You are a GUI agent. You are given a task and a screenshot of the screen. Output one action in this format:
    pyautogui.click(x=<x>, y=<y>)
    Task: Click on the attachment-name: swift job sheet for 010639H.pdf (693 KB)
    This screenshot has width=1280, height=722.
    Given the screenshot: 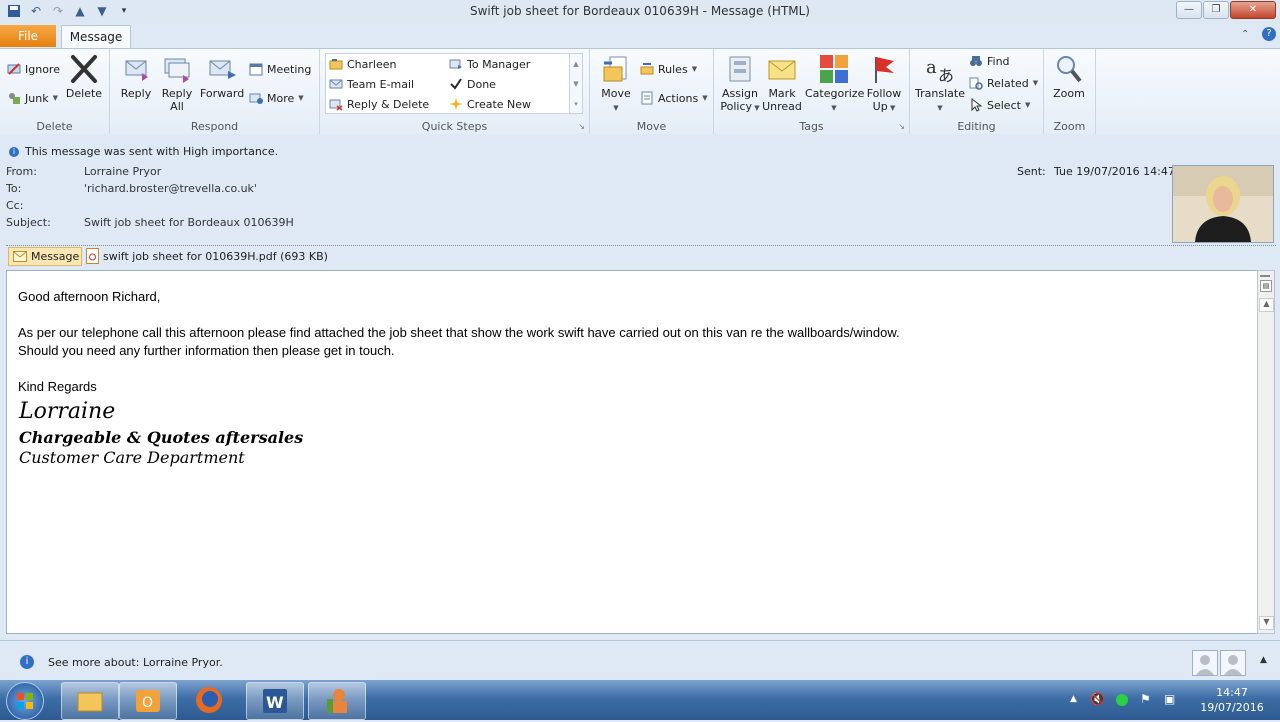 What is the action you would take?
    pyautogui.click(x=215, y=256)
    